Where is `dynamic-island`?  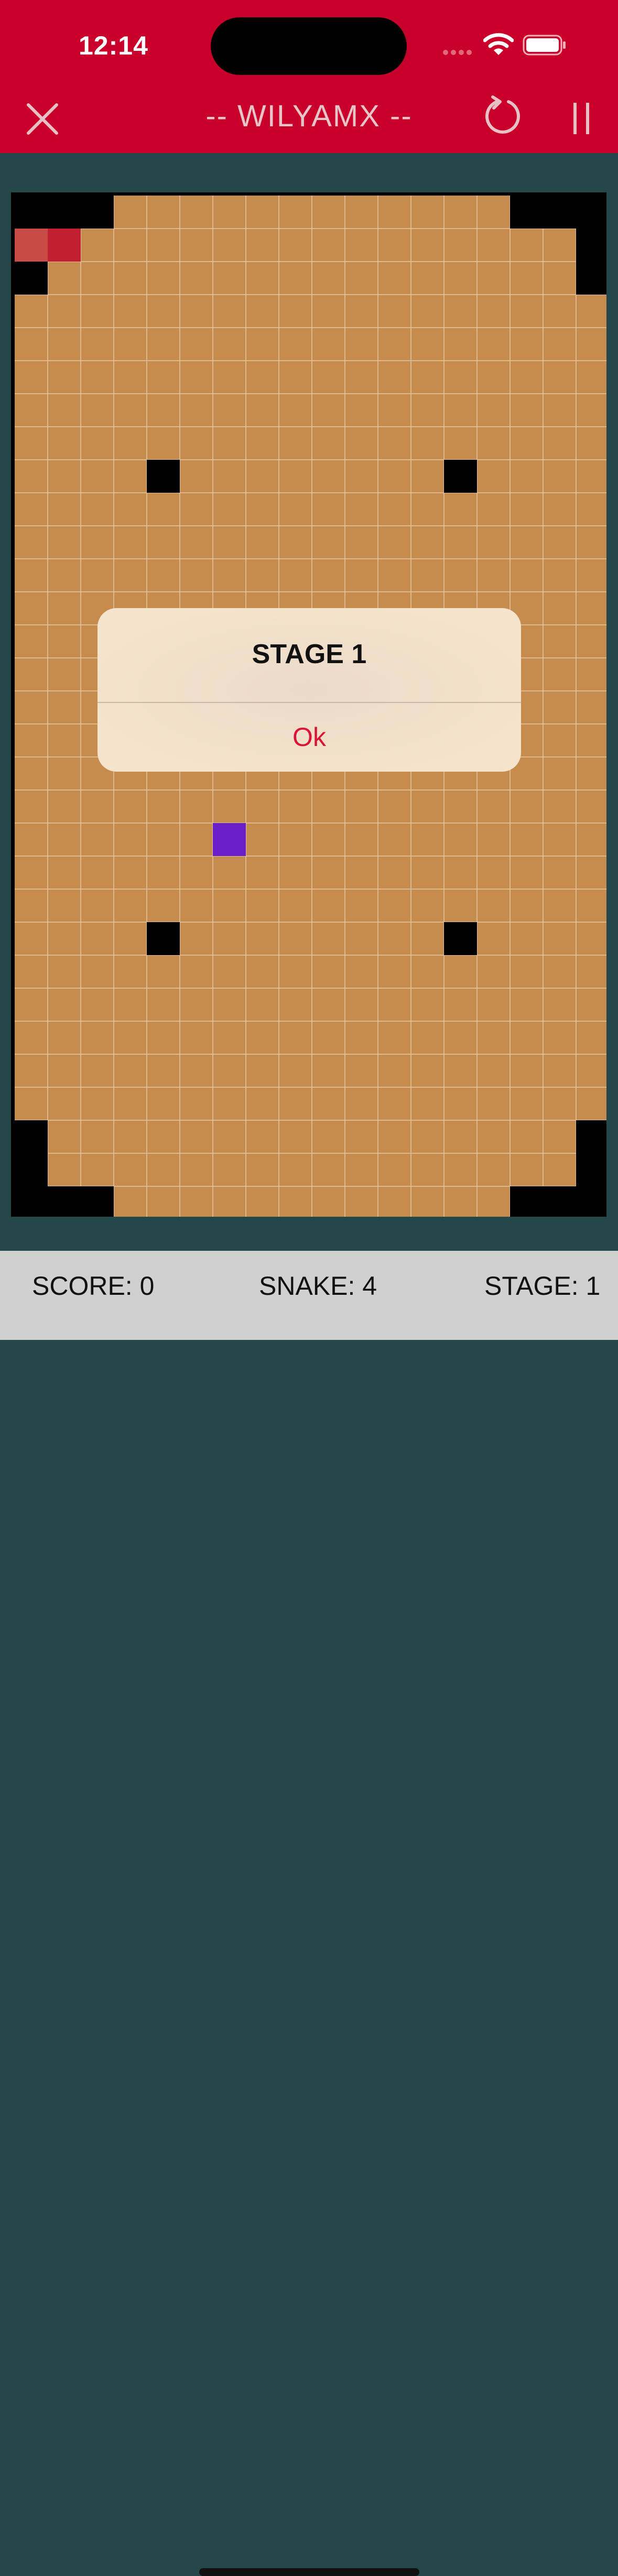
dynamic-island is located at coordinates (309, 46).